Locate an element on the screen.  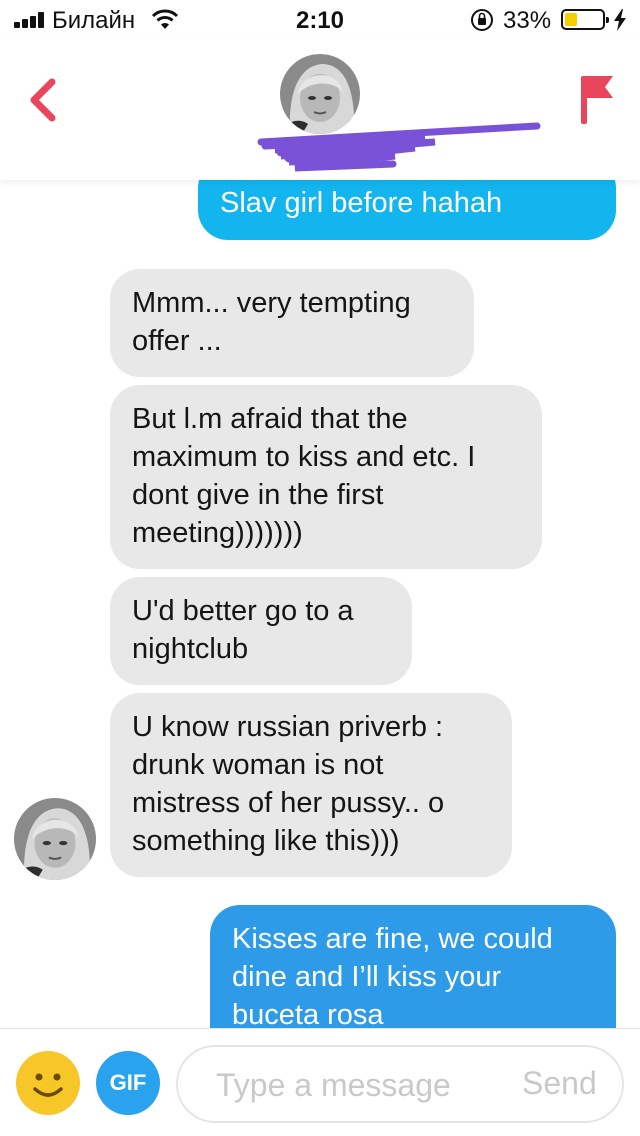
message-line: maximum to kiss and etc. I is located at coordinates (304, 457).